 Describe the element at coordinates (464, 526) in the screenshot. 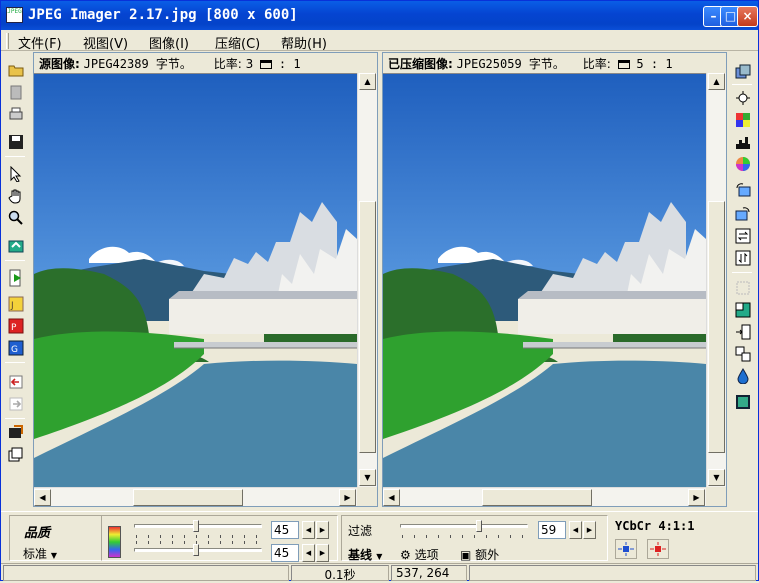

I see `filter-slider-track` at that location.